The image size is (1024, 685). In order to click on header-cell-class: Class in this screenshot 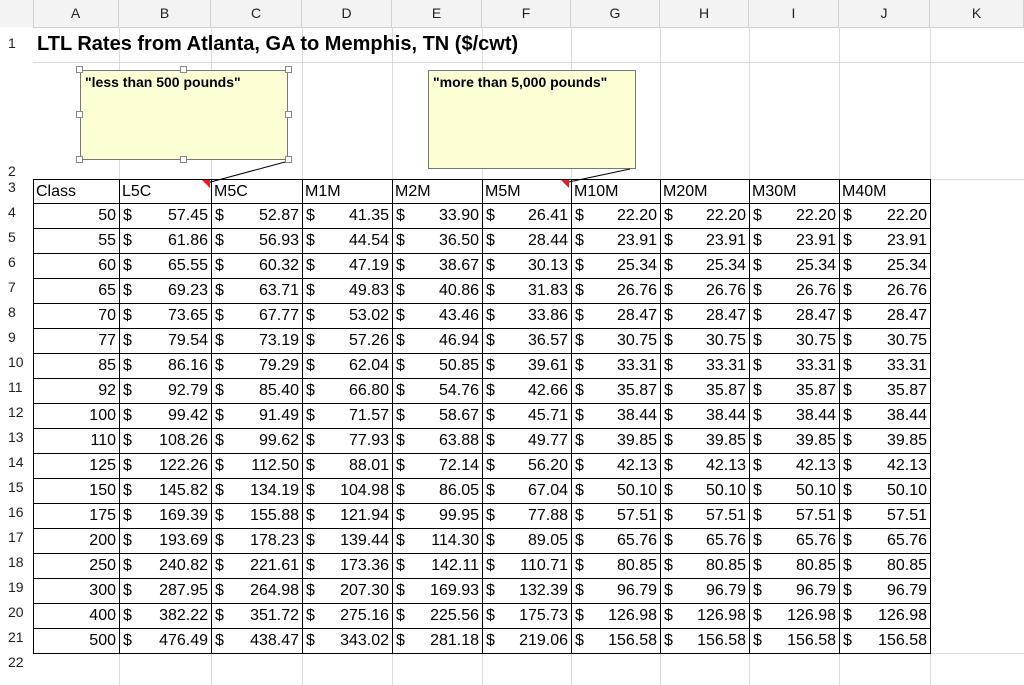, I will do `click(76, 191)`.